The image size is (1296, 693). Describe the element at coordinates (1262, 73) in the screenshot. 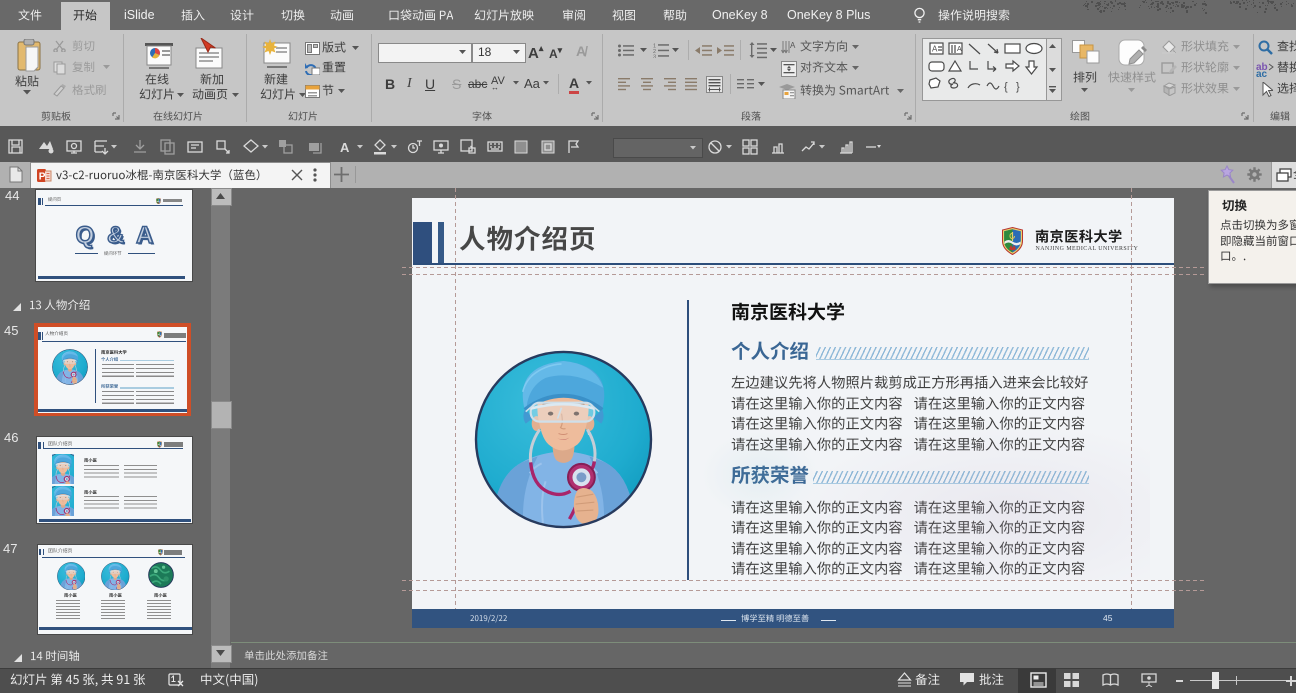

I see `svg-text: ac` at that location.